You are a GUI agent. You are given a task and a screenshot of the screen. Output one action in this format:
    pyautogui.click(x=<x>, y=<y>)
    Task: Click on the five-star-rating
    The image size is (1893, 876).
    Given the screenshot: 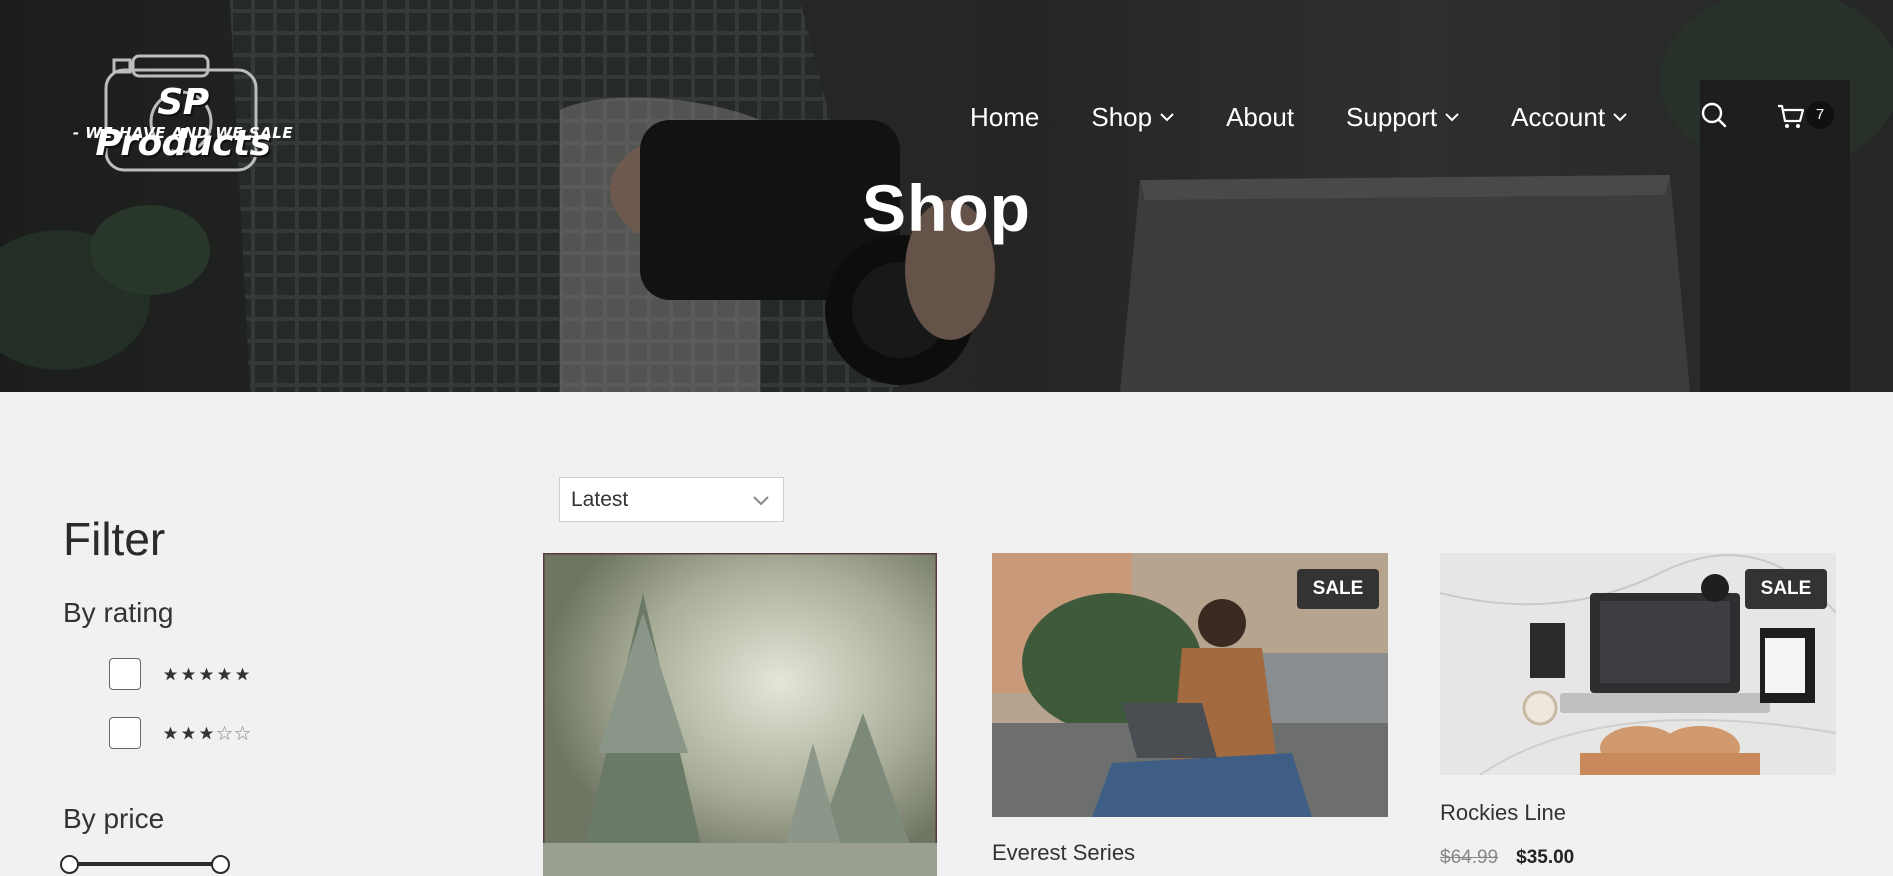 What is the action you would take?
    pyautogui.click(x=208, y=674)
    